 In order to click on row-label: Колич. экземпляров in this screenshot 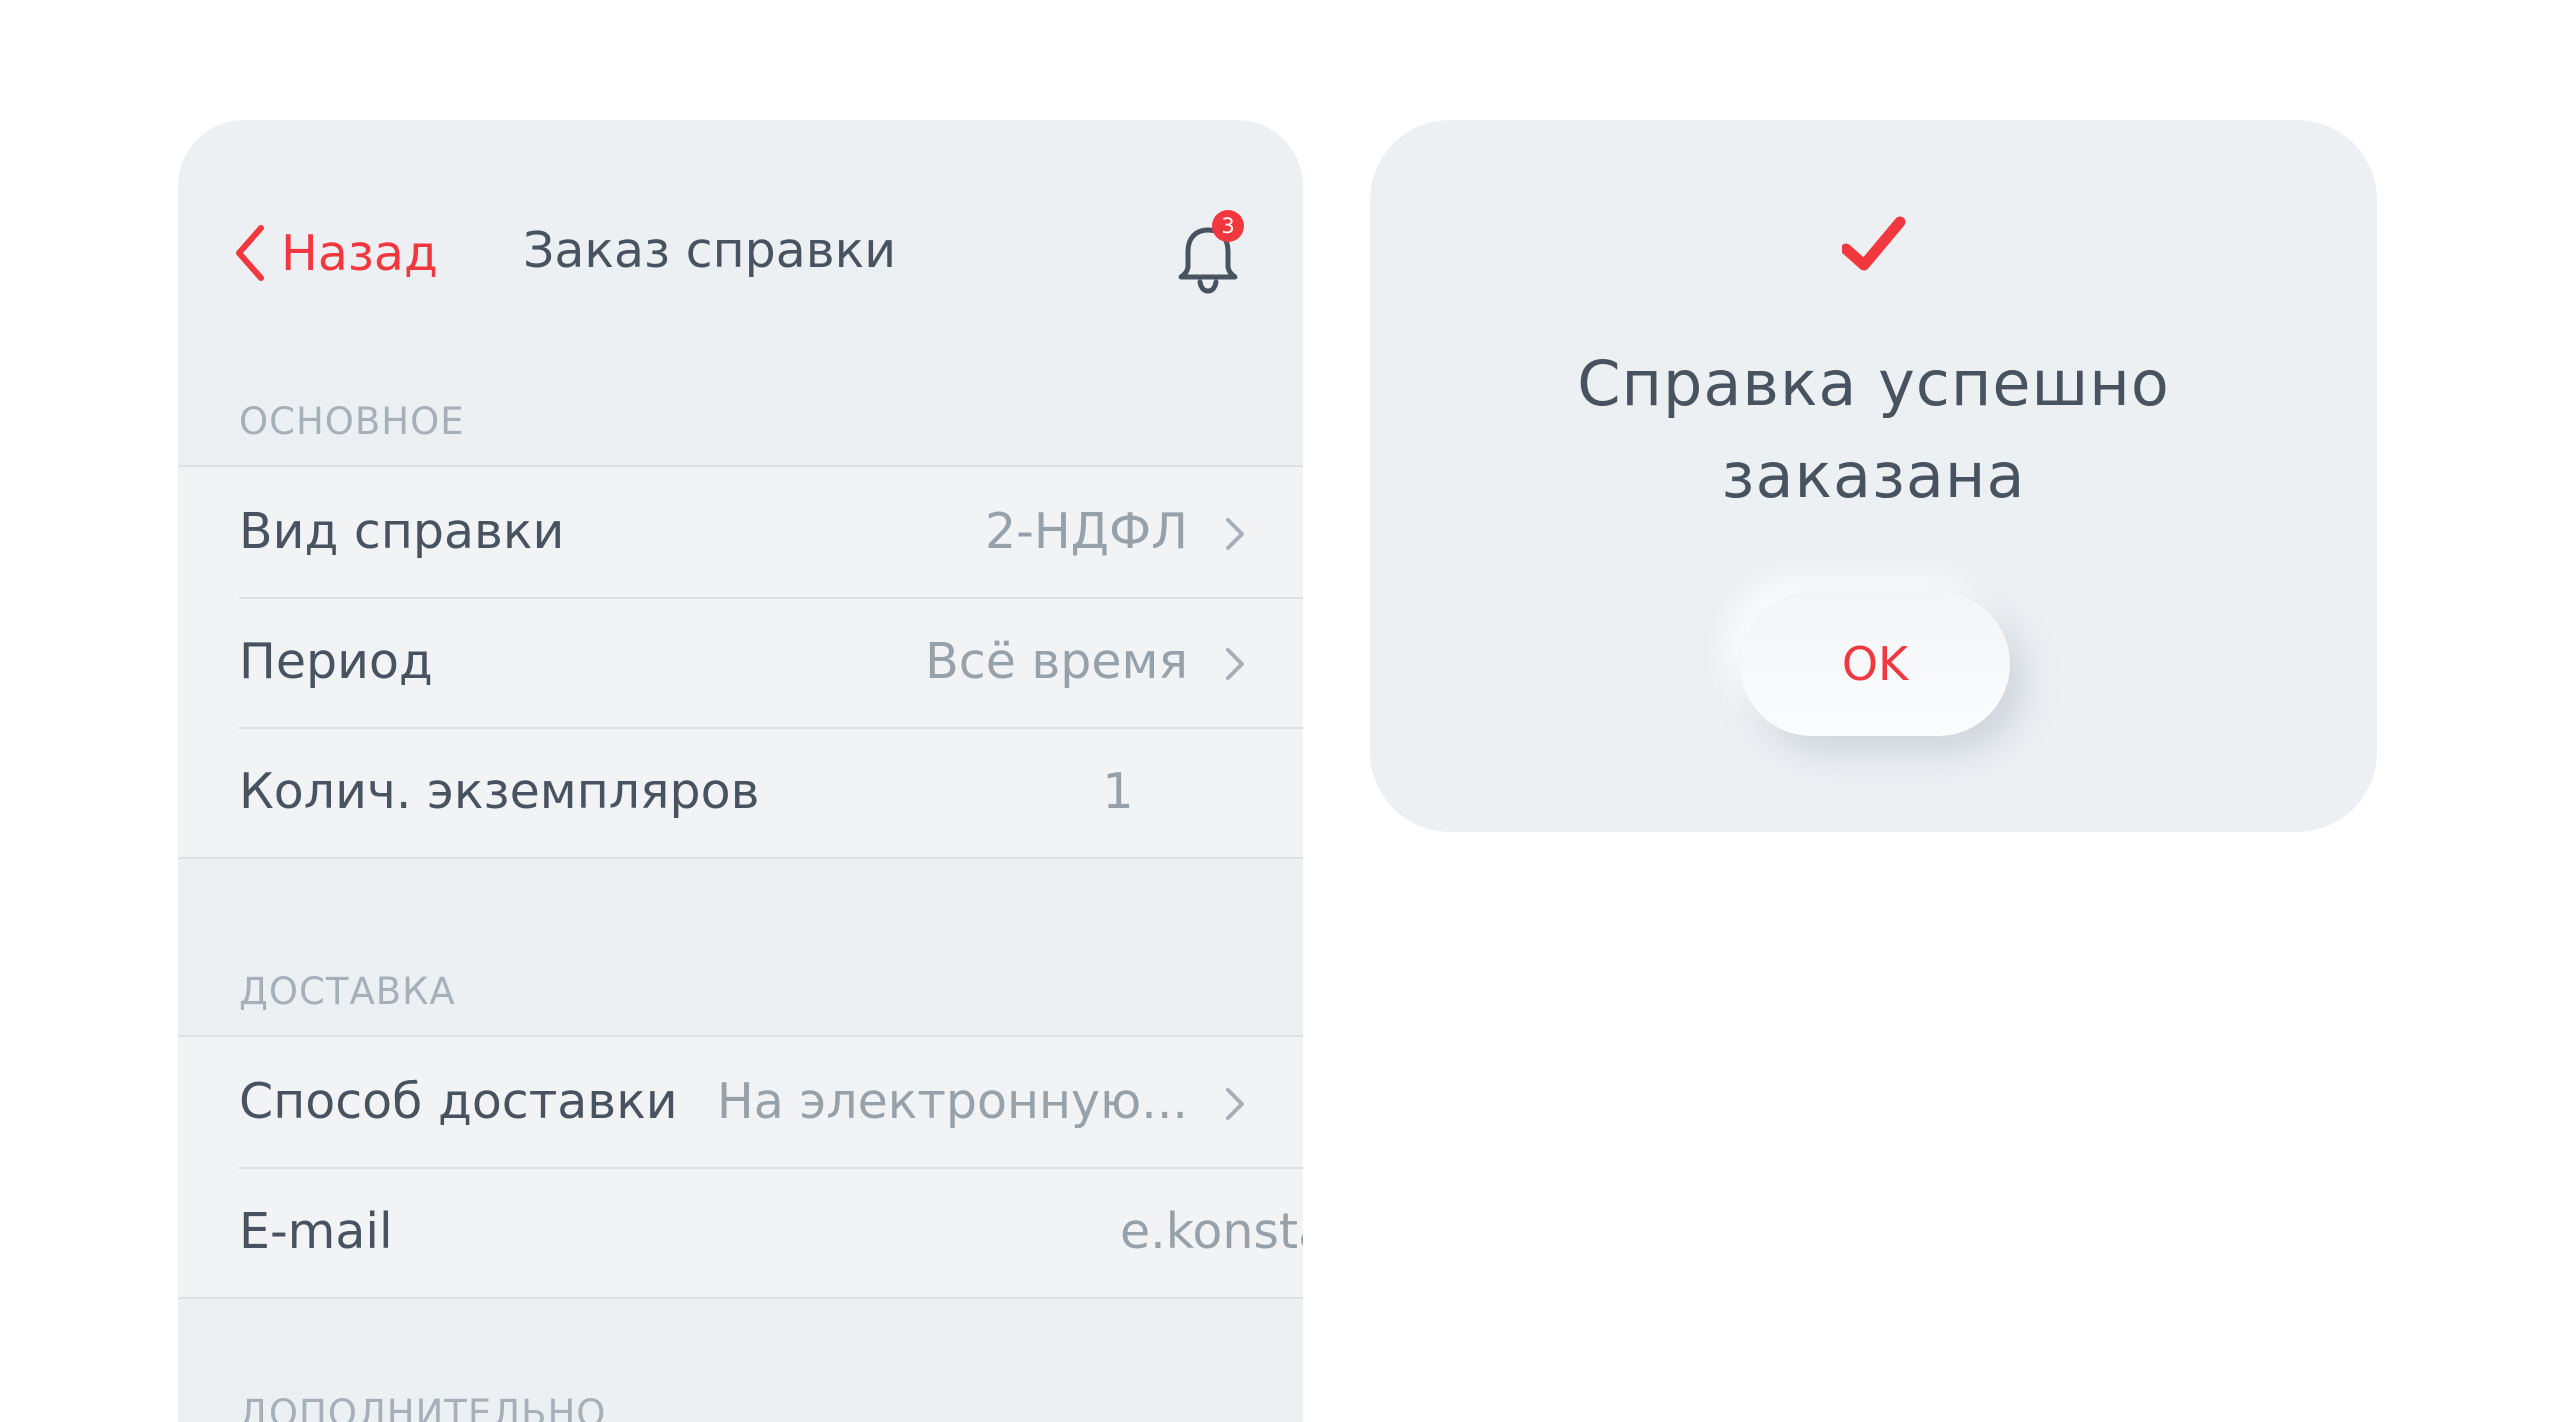, I will do `click(499, 791)`.